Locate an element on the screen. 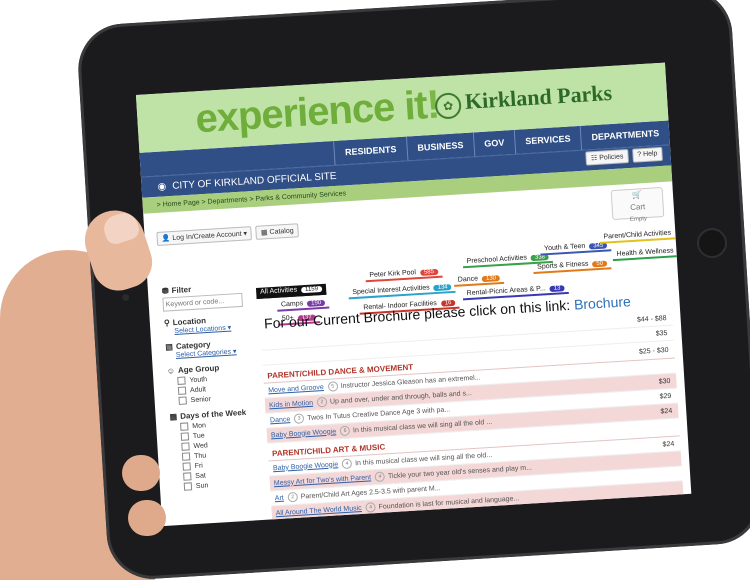 This screenshot has width=750, height=581. activity-link: Messy Art for Two's with Parent is located at coordinates (323, 480).